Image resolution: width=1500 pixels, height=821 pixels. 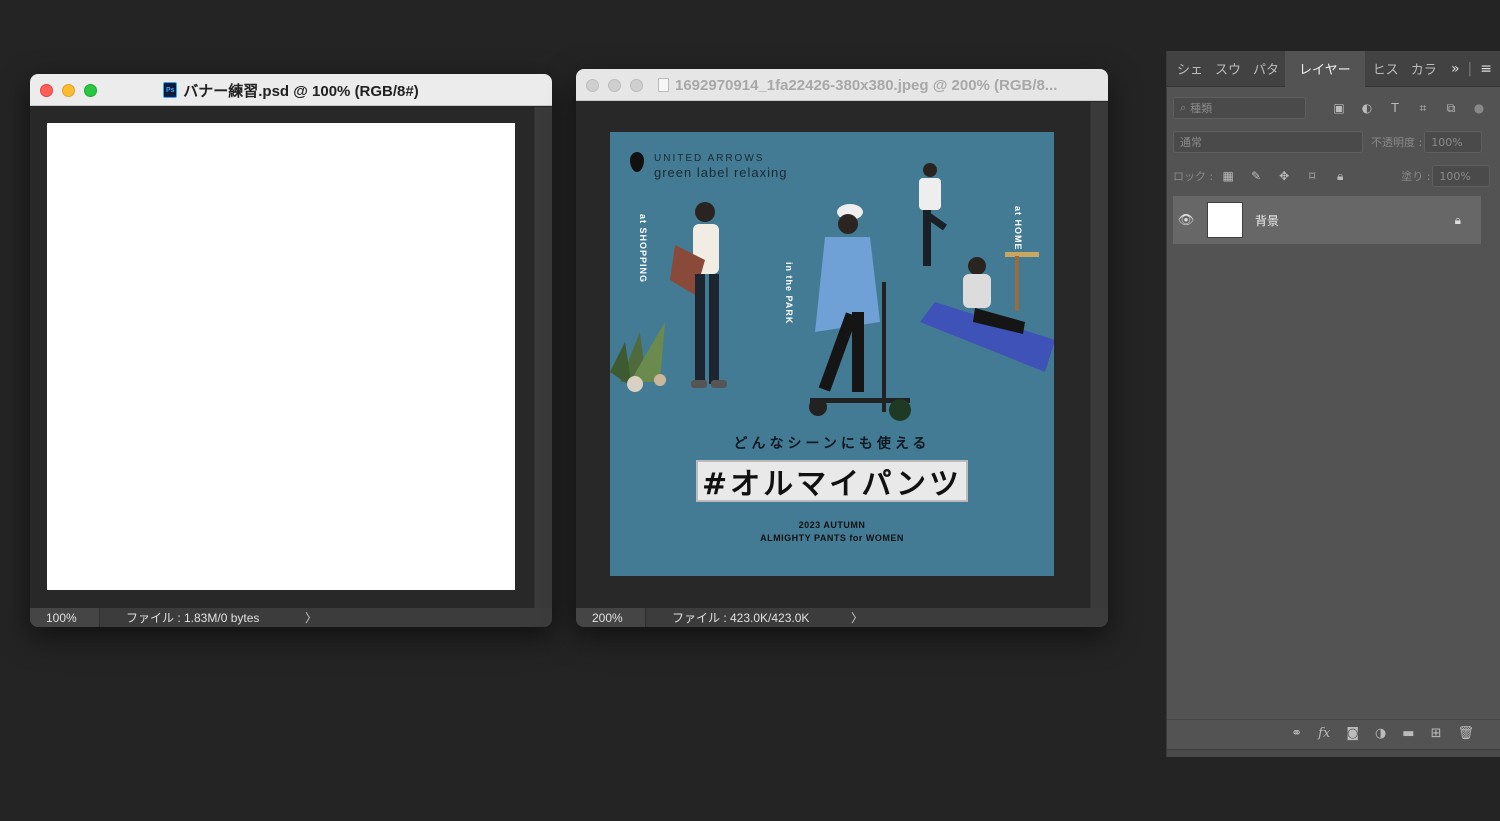 What do you see at coordinates (709, 158) in the screenshot?
I see `brand-name: UNITED ARROWS` at bounding box center [709, 158].